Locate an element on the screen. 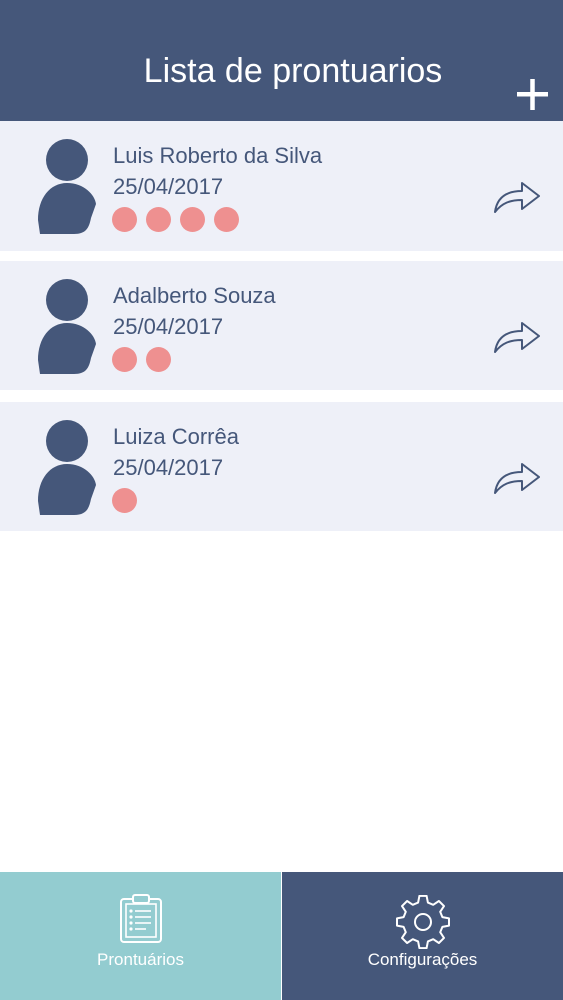 This screenshot has width=563, height=1000. plus-icon is located at coordinates (532, 94).